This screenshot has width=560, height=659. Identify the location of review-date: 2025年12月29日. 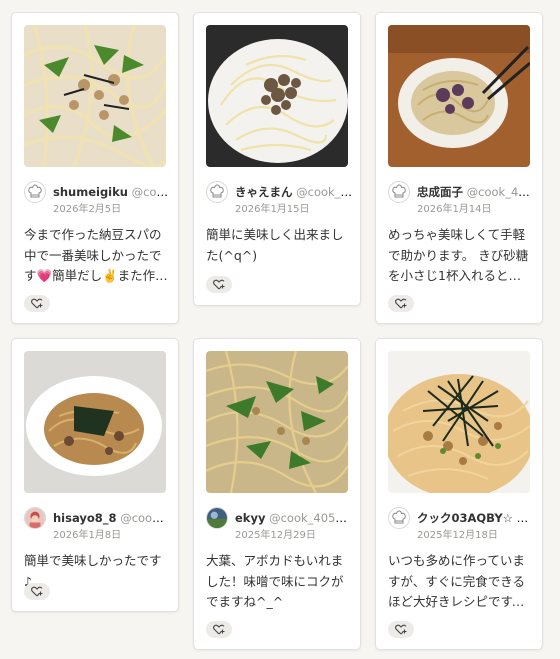
(275, 535).